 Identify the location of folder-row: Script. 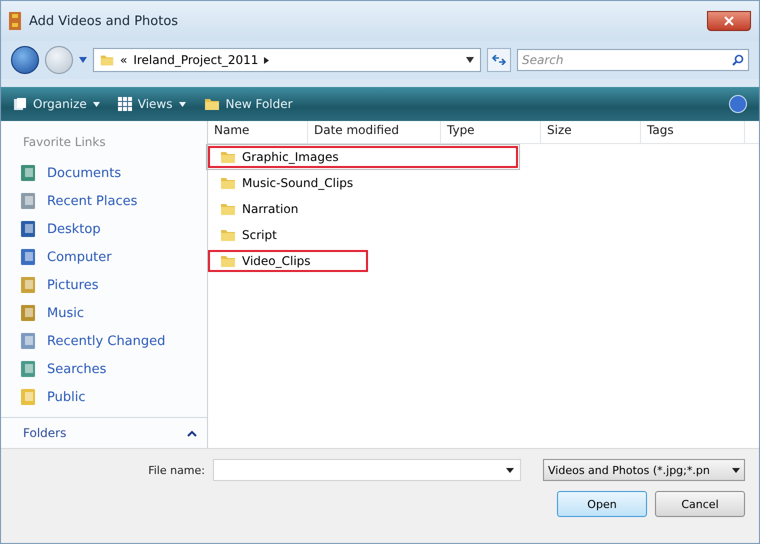
(288, 235).